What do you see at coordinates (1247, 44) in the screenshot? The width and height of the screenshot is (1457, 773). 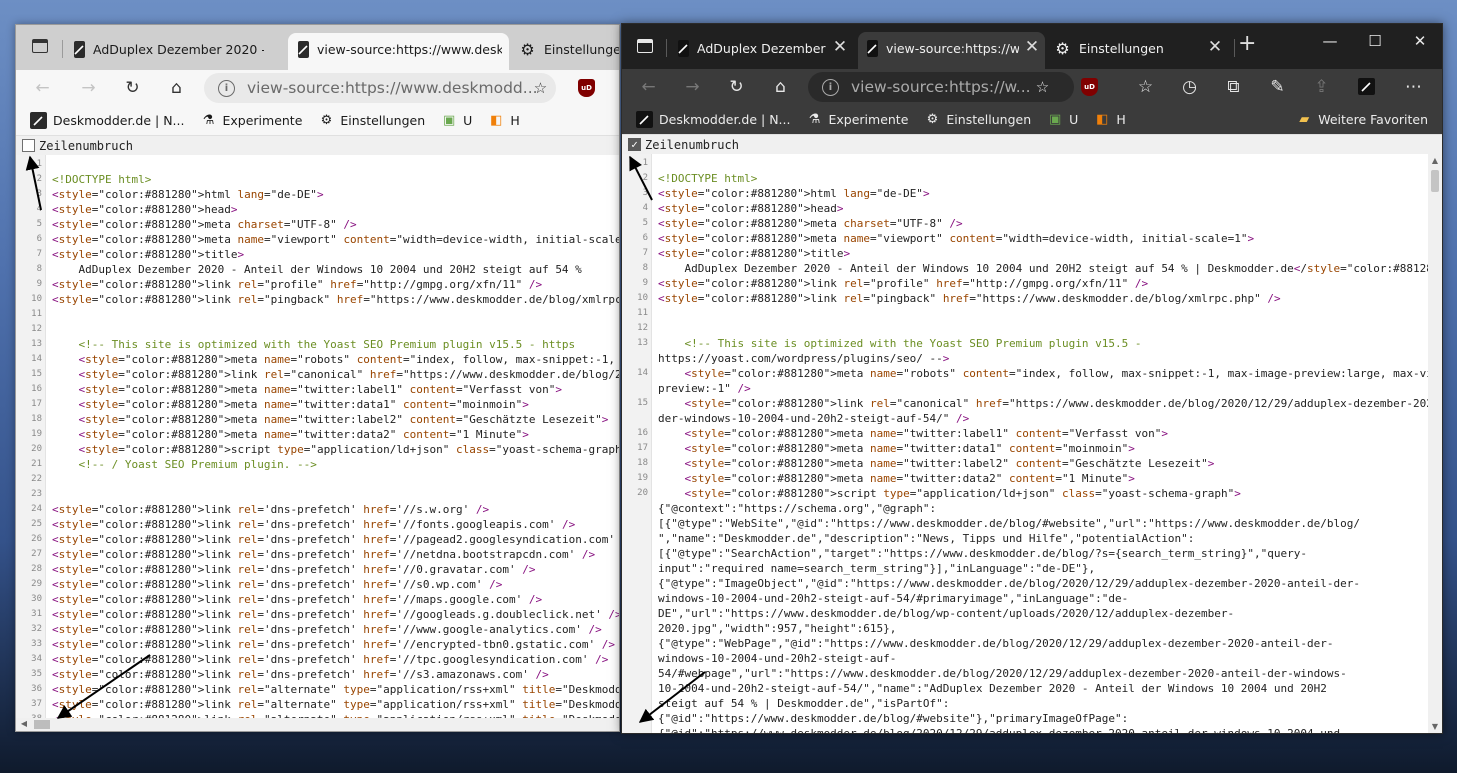 I see `new-tab-icon: +` at bounding box center [1247, 44].